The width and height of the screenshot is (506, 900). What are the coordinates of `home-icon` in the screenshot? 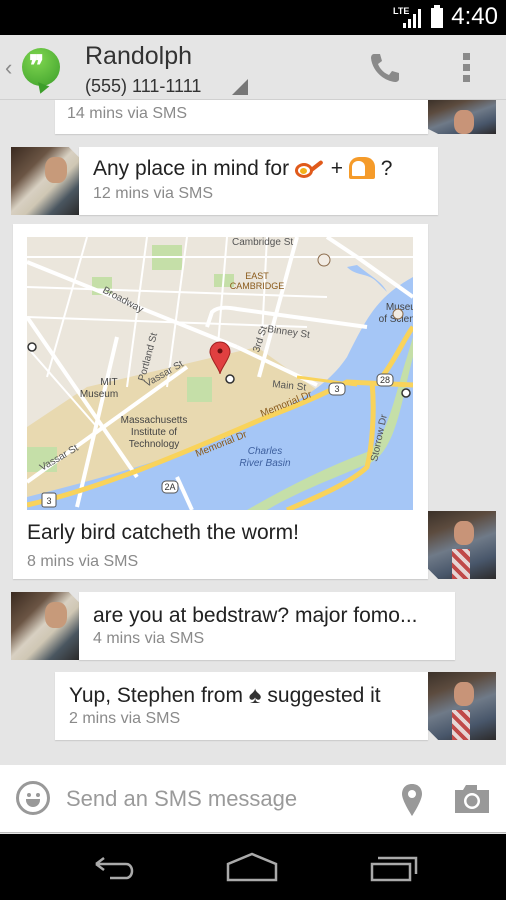 It's located at (252, 868).